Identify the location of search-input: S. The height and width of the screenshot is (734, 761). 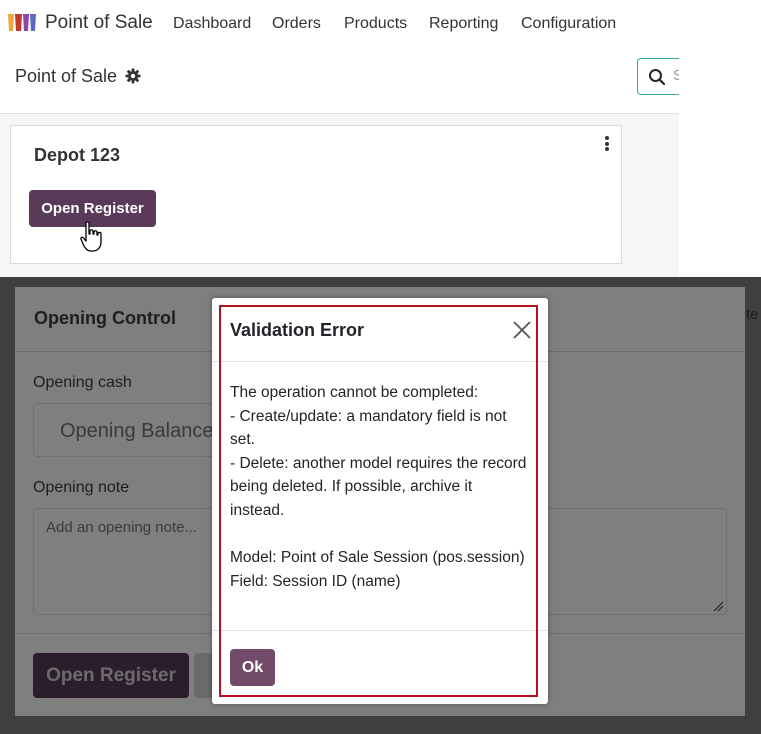
(658, 76).